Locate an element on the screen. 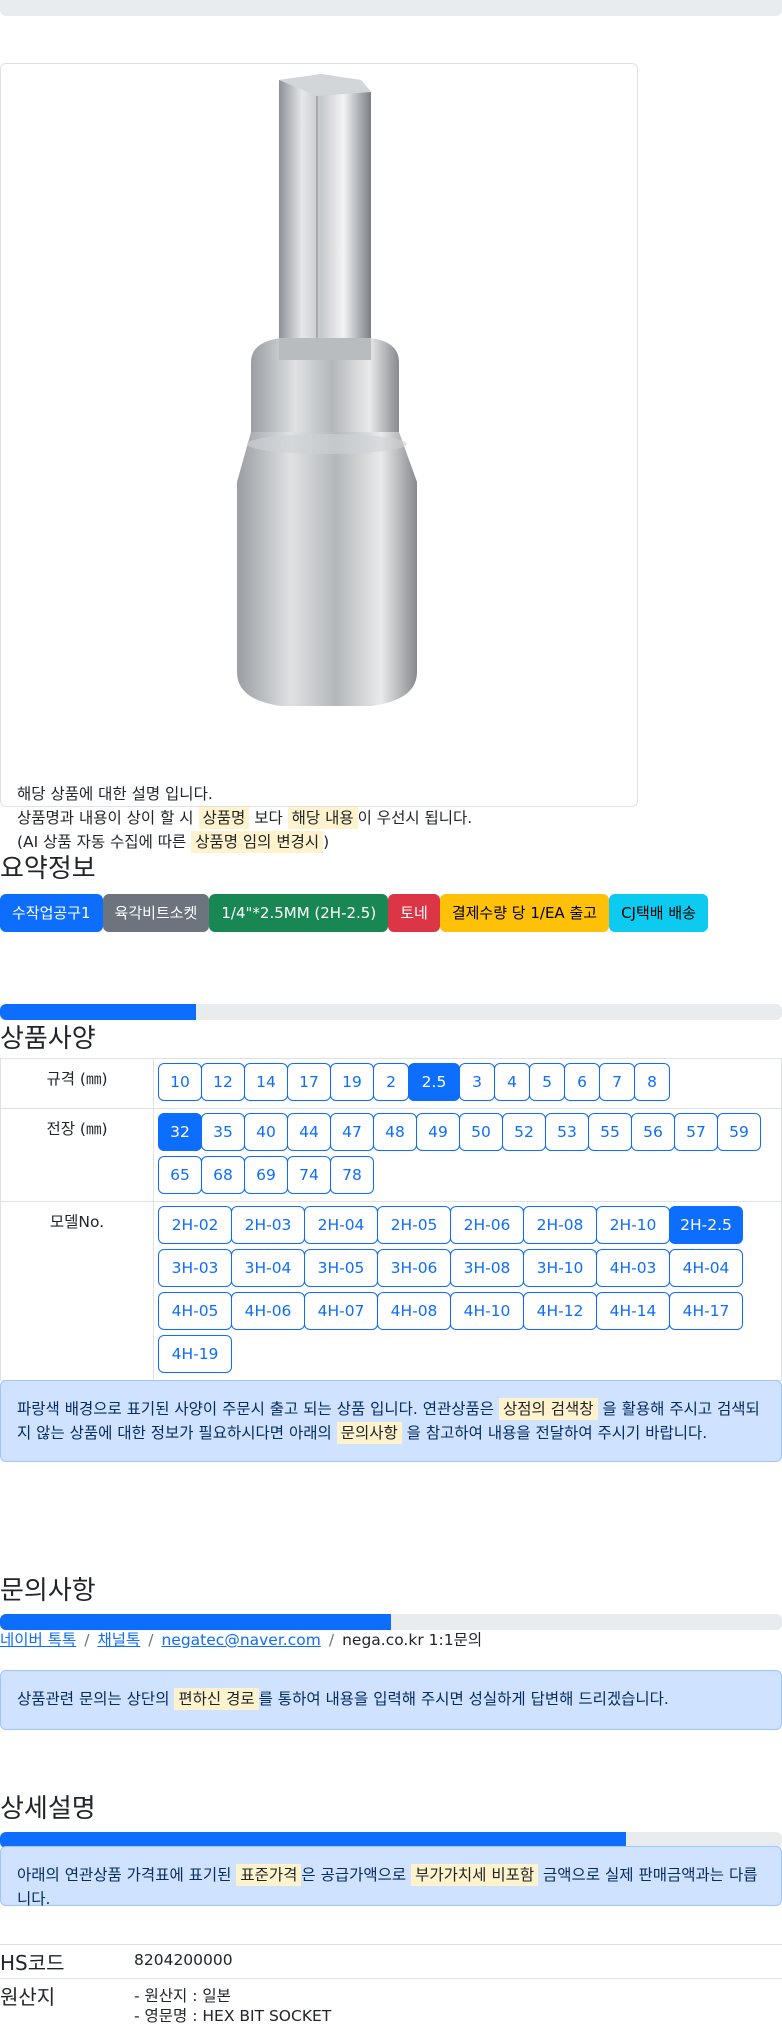 This screenshot has width=782, height=2028. origin-row: 원산지 - 원산지 : 일본 - 영문명 : HEX BIT SOCKET is located at coordinates (391, 2003).